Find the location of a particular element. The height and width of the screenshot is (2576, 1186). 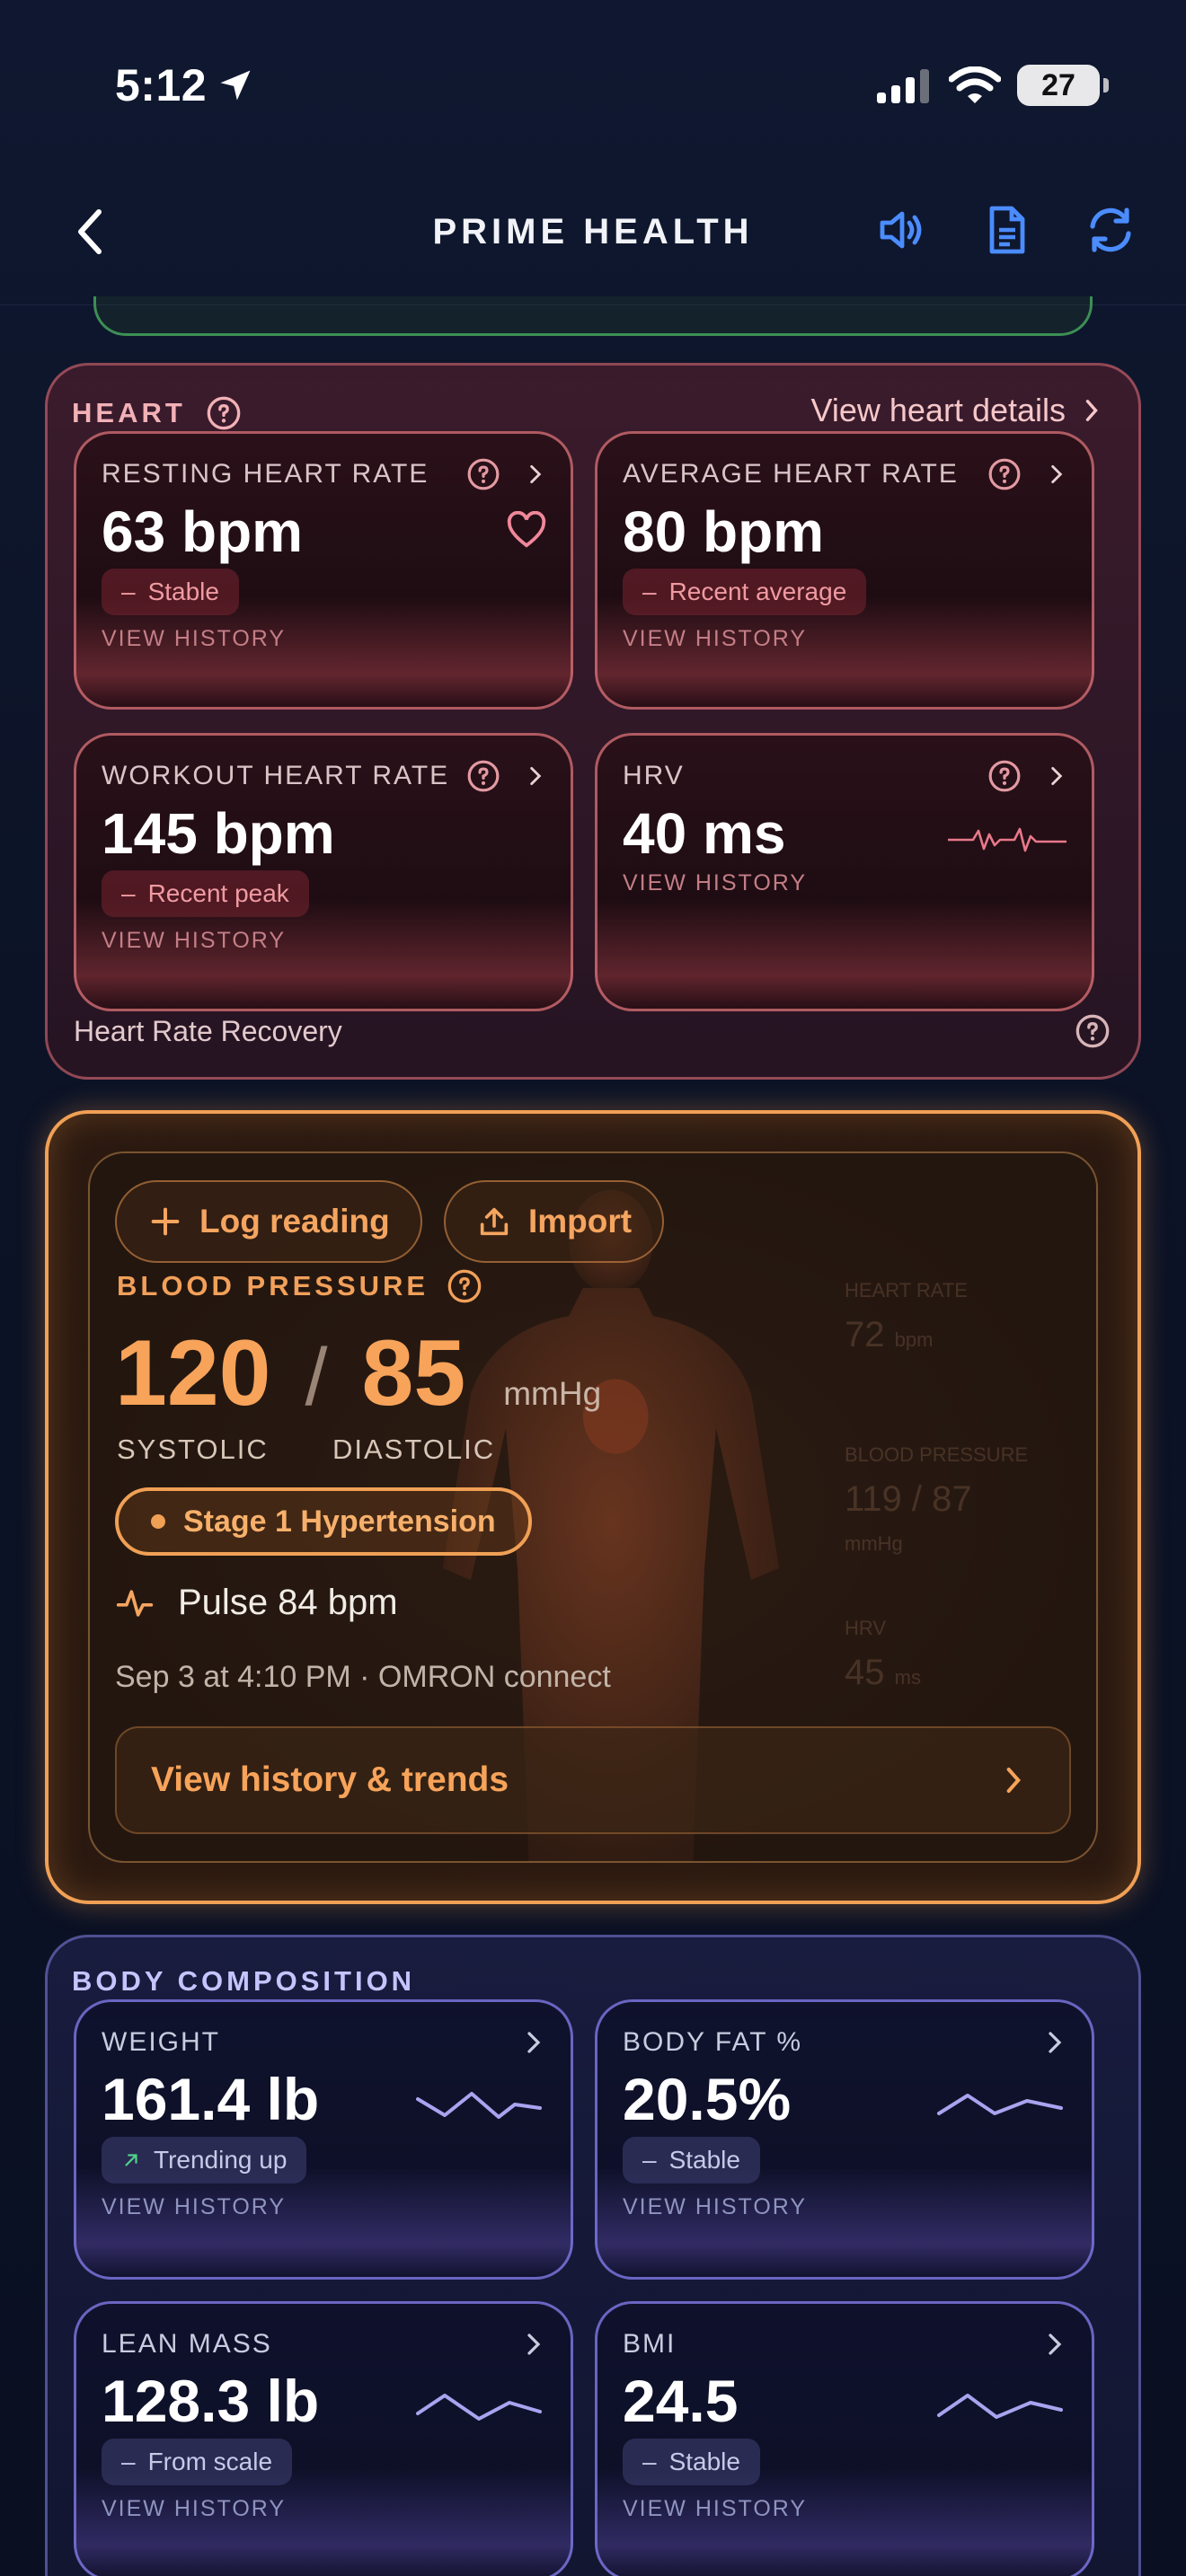

log-reading-button: Log reading is located at coordinates (268, 1221).